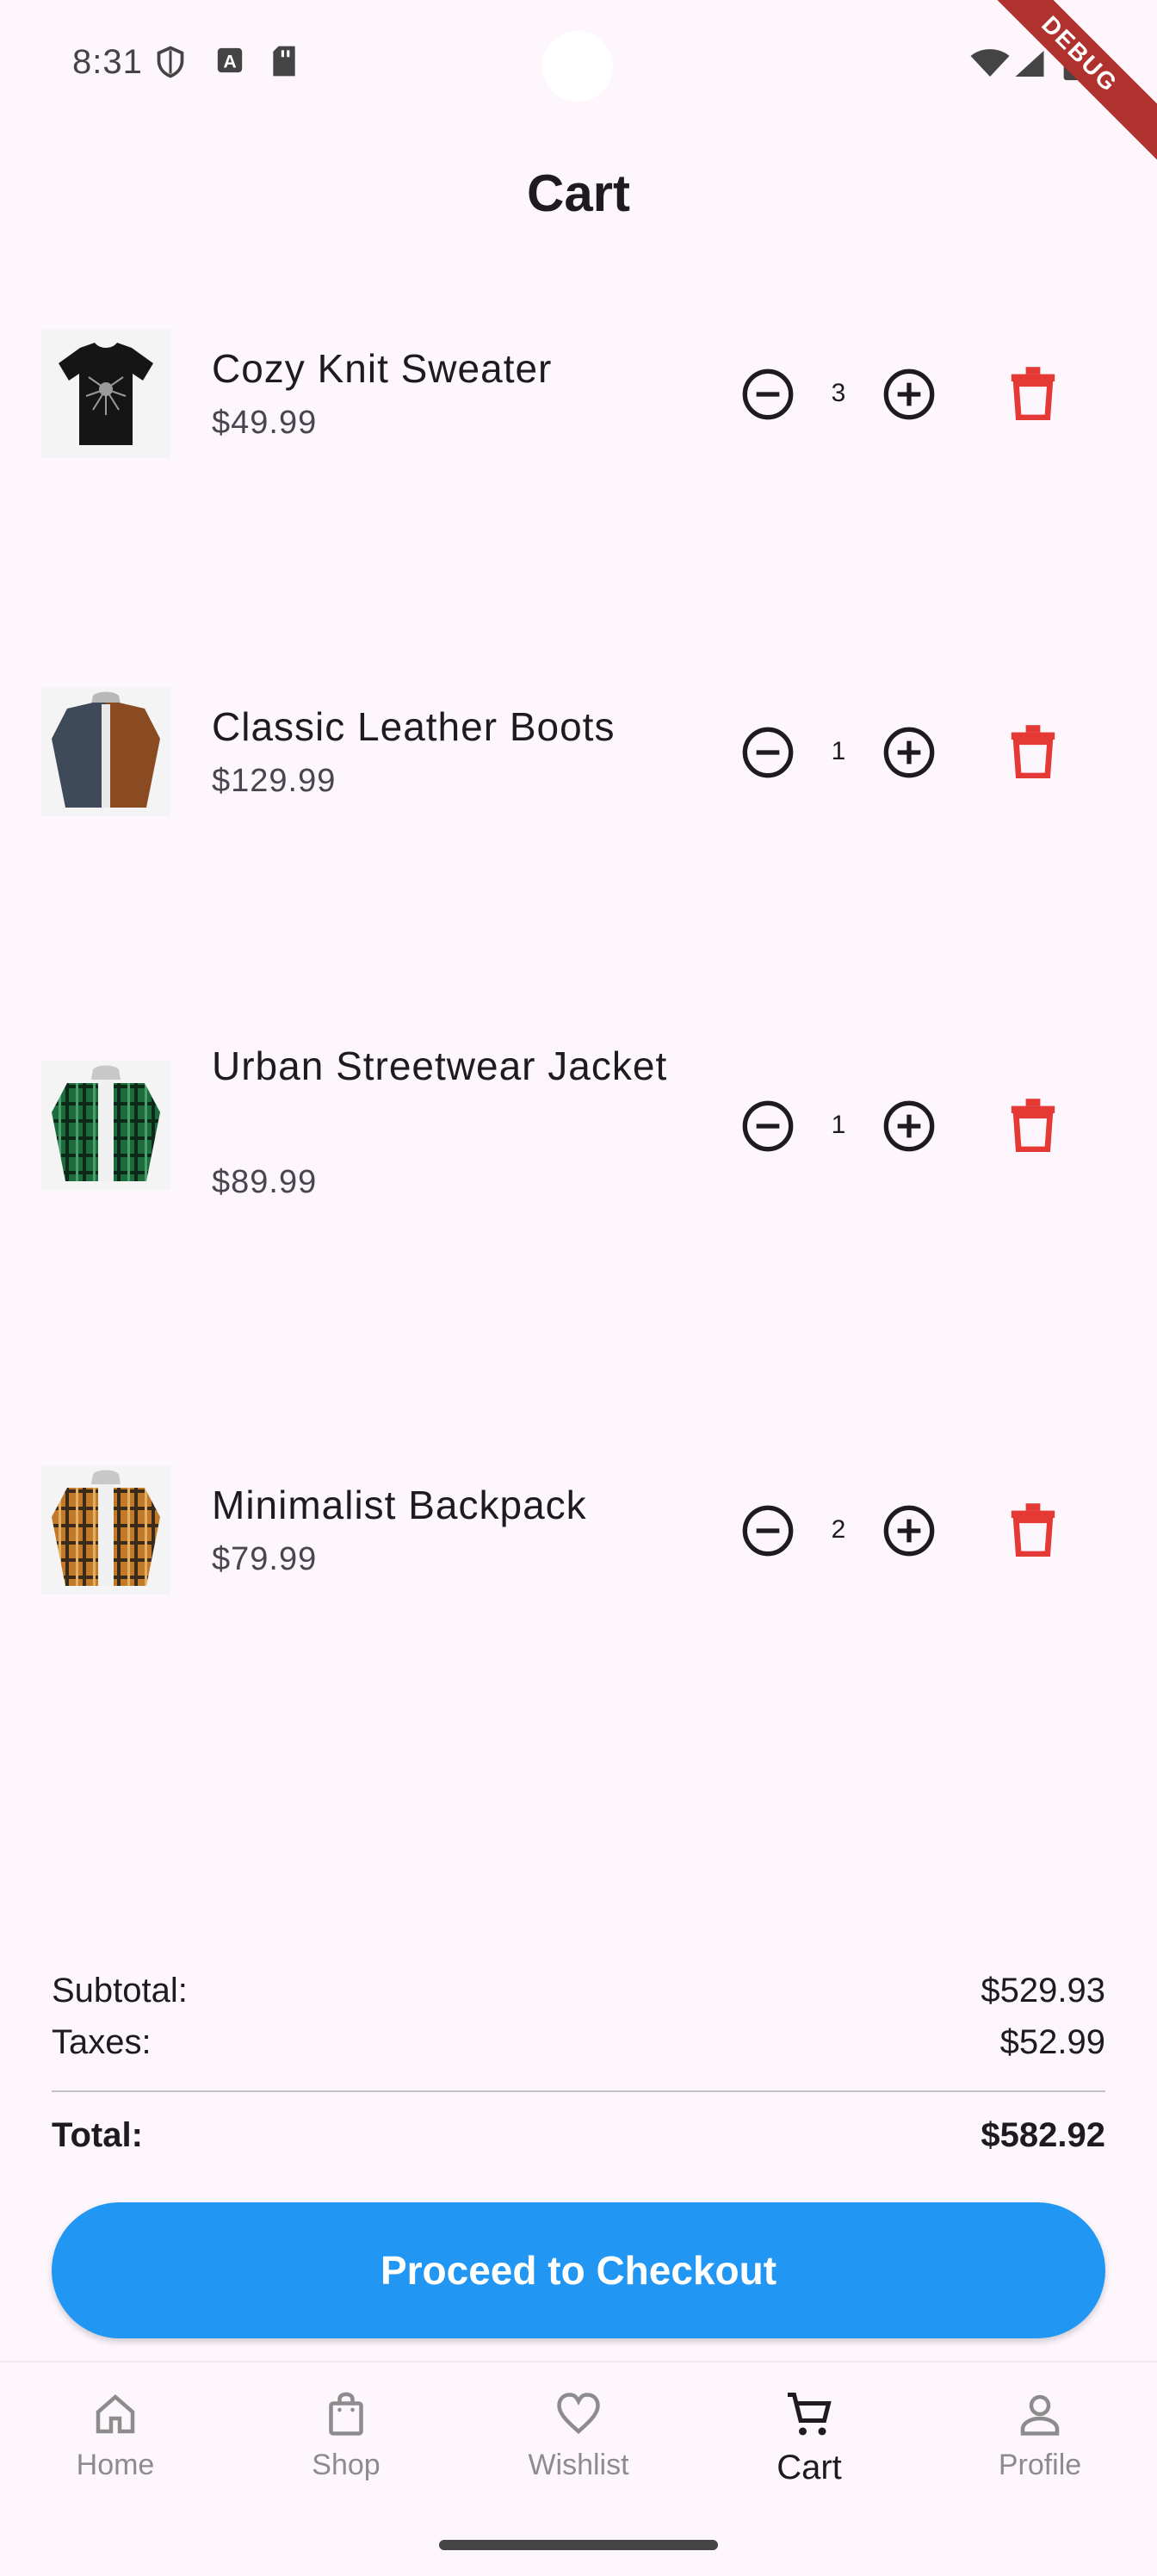 Image resolution: width=1157 pixels, height=2576 pixels. I want to click on cart-item: Classic Leather Boots $129.99 1, so click(579, 763).